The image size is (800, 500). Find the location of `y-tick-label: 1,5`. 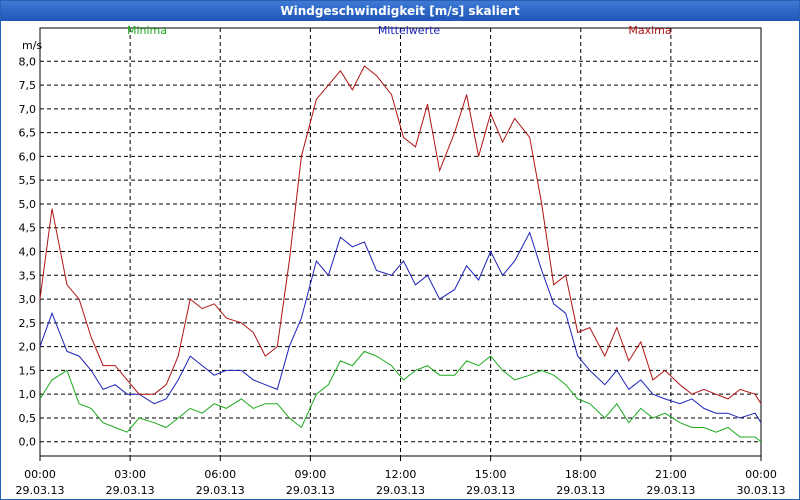

y-tick-label: 1,5 is located at coordinates (28, 370).